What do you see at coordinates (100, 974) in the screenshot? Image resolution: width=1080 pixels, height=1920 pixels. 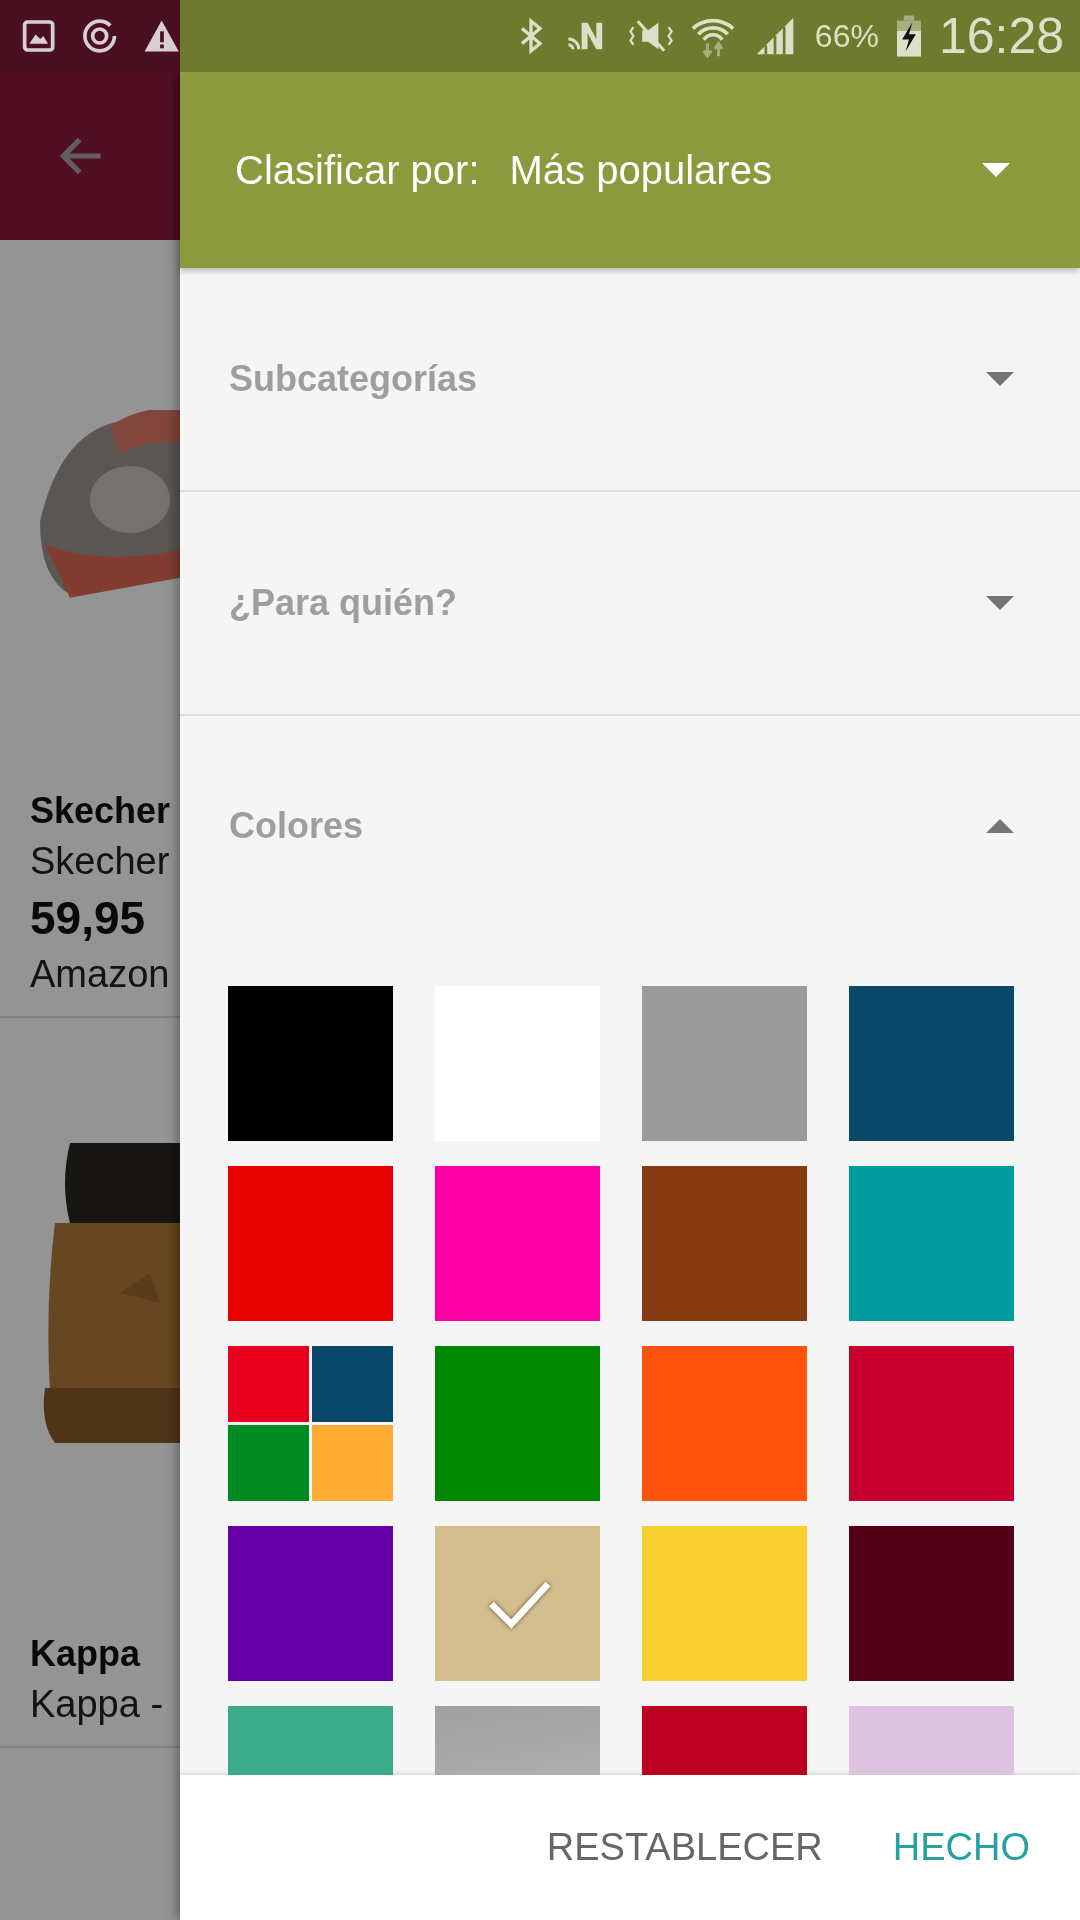 I see `store-name: Amazon` at bounding box center [100, 974].